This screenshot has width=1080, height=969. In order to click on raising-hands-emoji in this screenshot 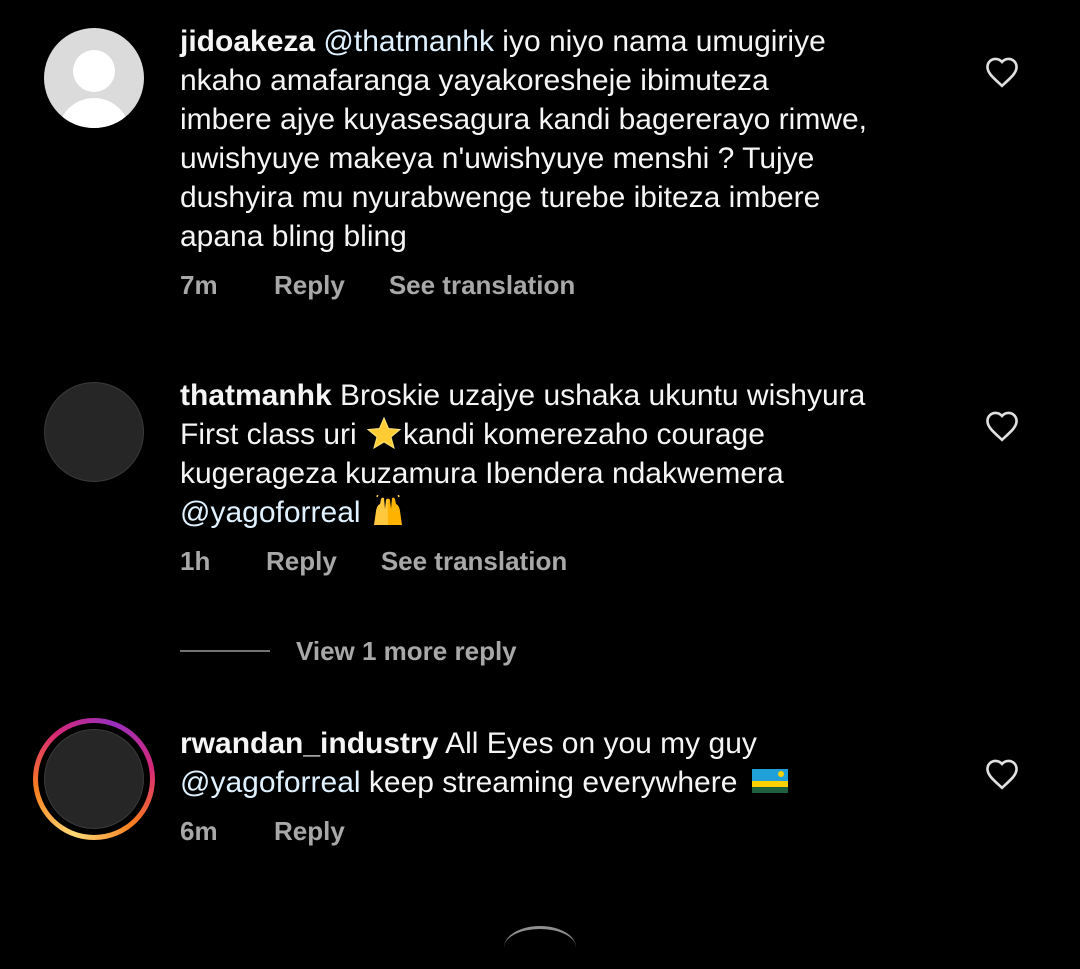, I will do `click(387, 510)`.